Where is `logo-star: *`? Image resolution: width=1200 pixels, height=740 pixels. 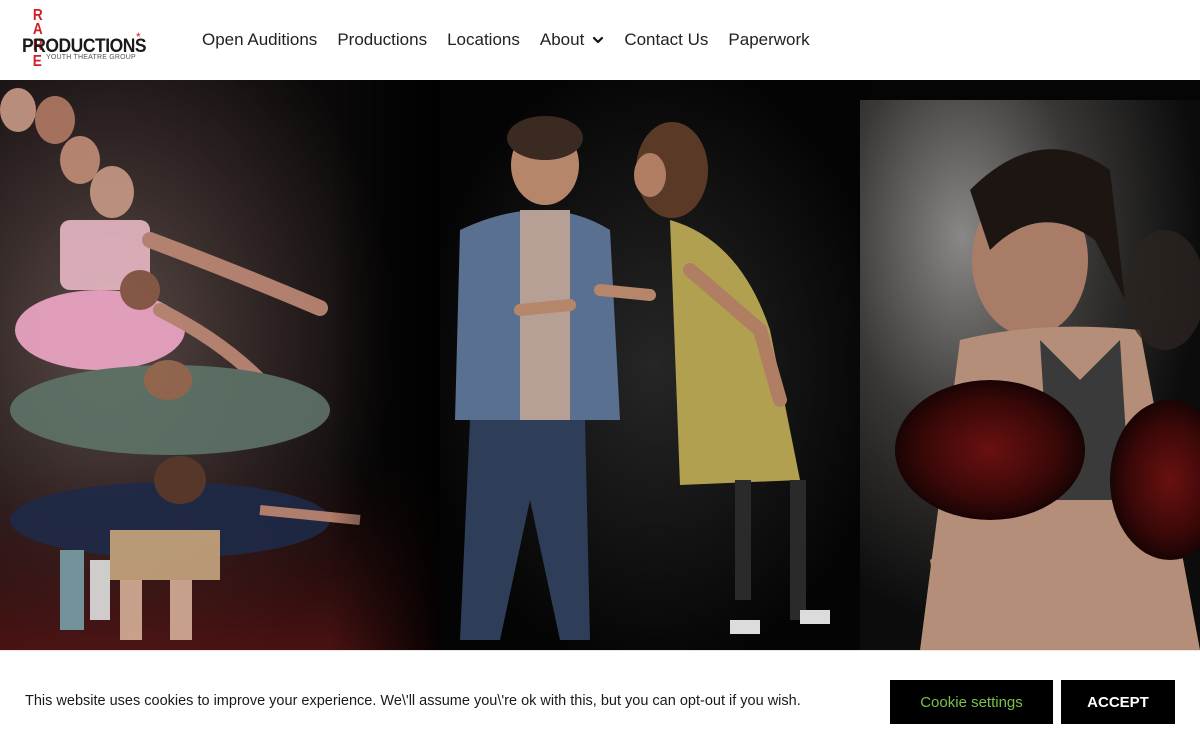
logo-star: * is located at coordinates (138, 37).